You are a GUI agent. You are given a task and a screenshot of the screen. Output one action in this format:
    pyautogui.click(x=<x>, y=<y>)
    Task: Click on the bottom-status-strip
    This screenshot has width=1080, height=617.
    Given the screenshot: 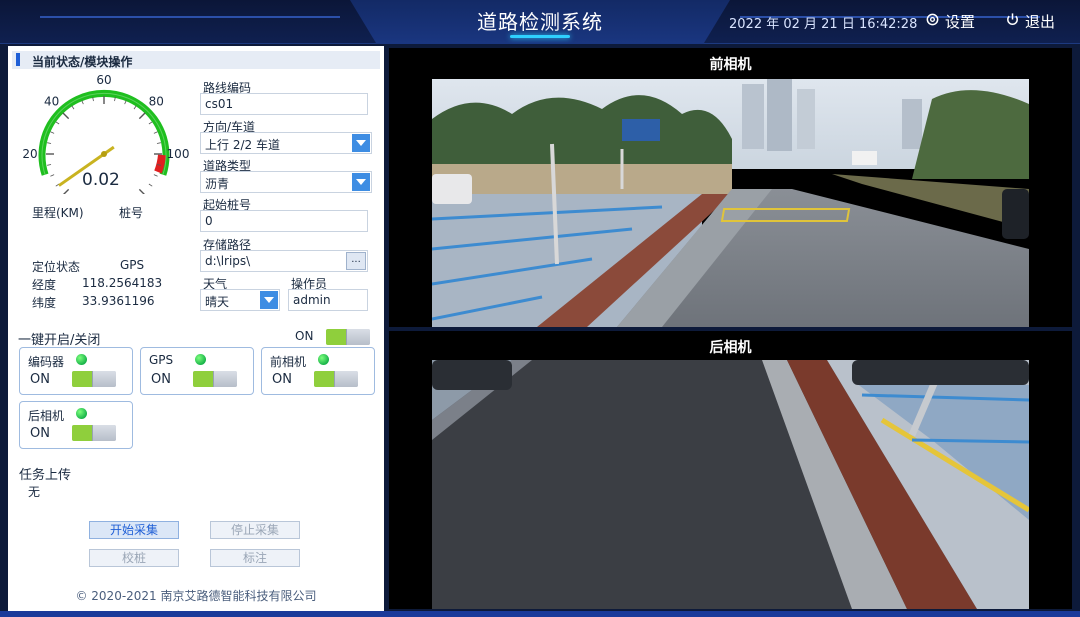 What is the action you would take?
    pyautogui.click(x=540, y=614)
    